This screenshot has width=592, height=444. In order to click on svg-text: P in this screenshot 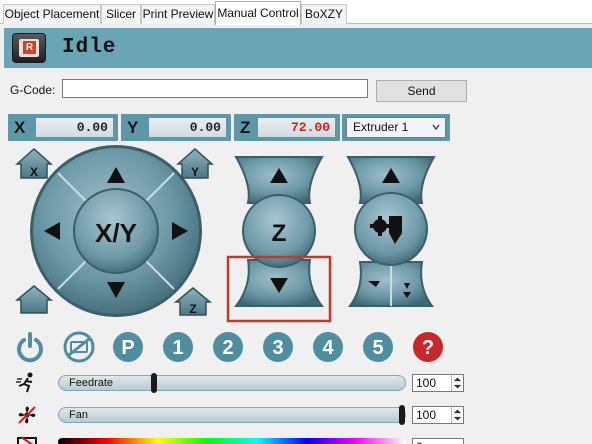, I will do `click(127, 348)`.